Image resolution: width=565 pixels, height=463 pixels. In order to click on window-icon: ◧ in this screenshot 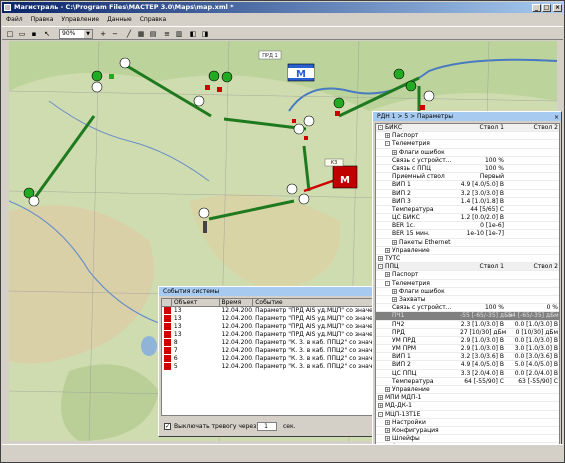, I will do `click(193, 34)`.